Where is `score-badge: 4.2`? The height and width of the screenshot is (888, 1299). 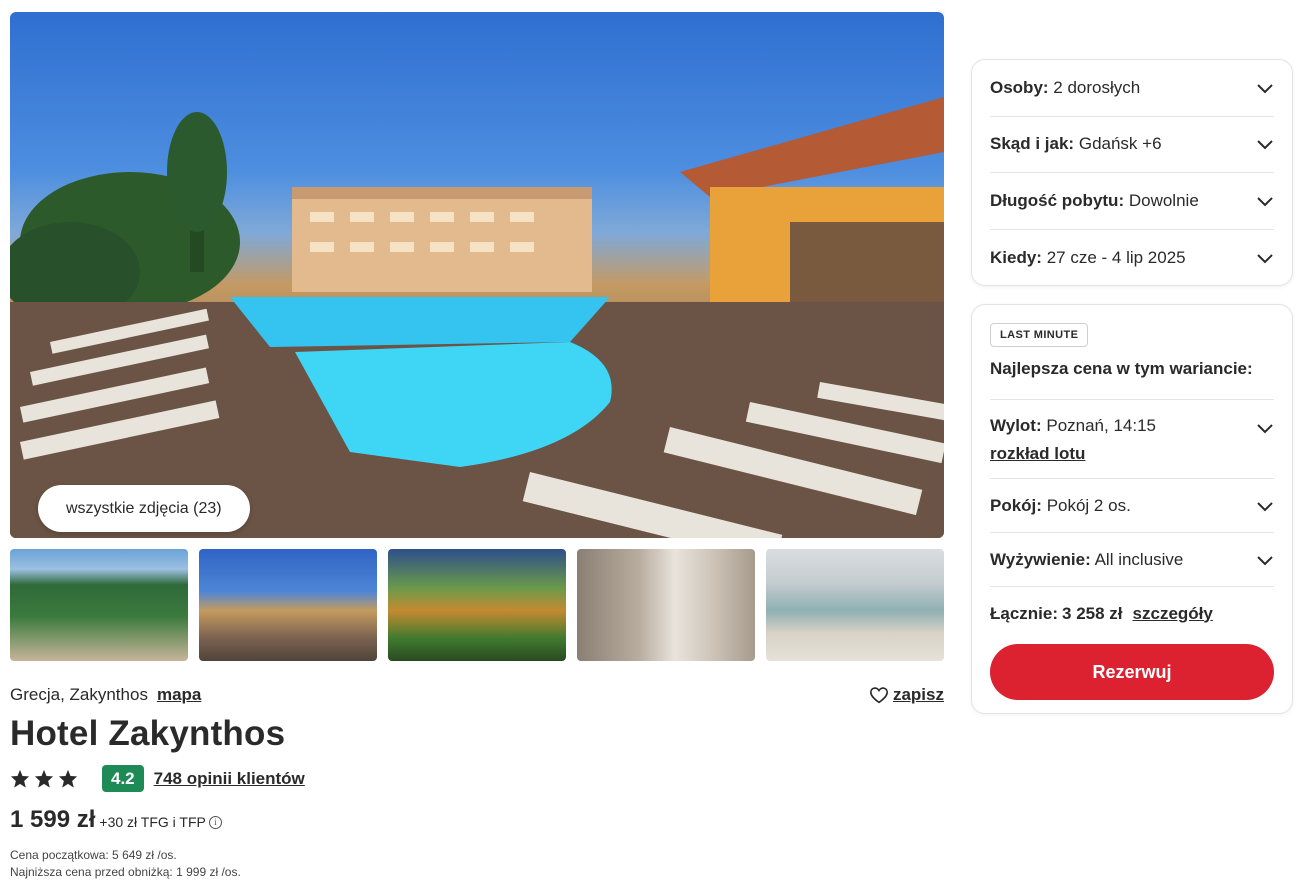
score-badge: 4.2 is located at coordinates (123, 778).